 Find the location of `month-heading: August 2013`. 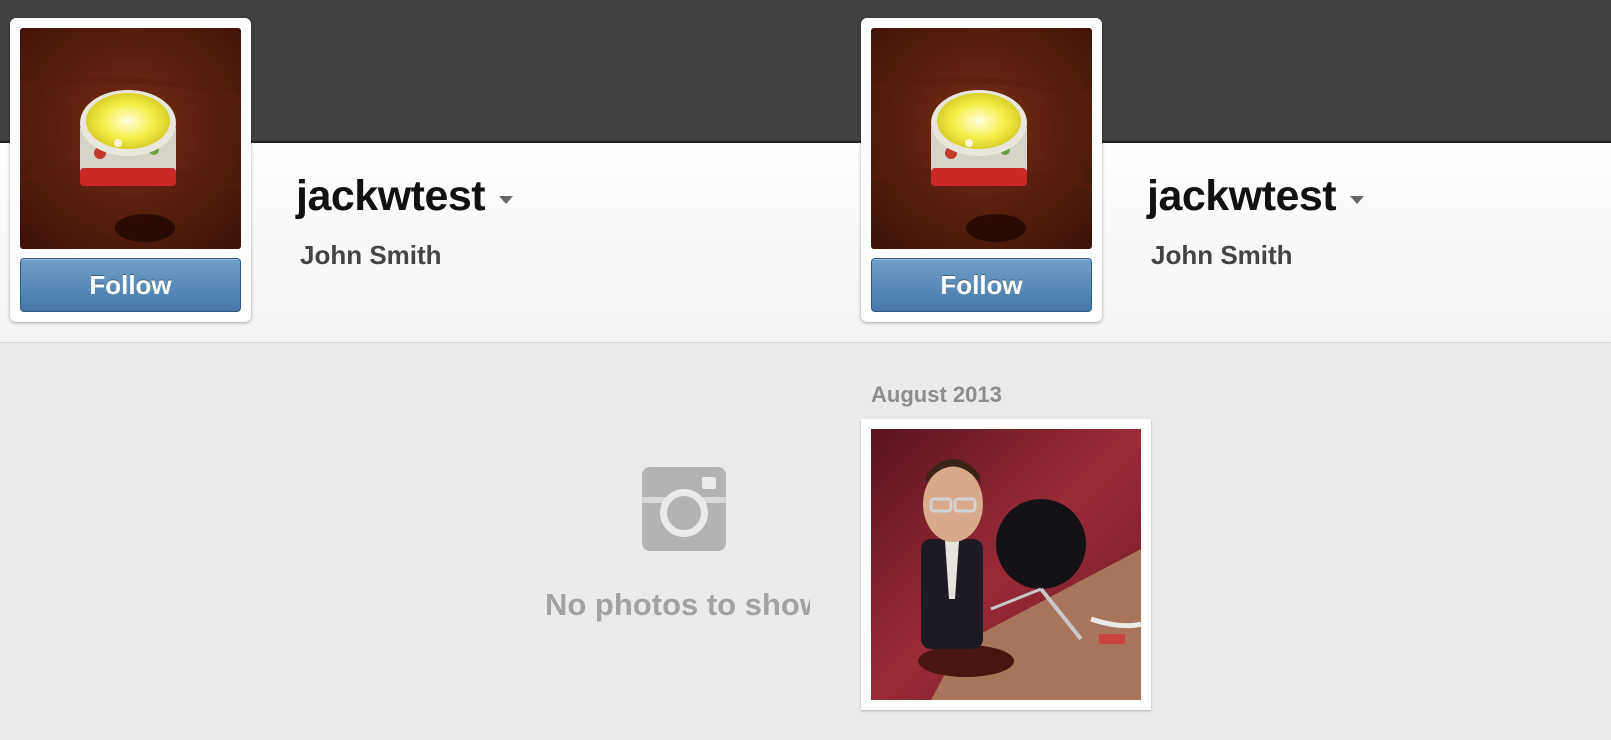

month-heading: August 2013 is located at coordinates (936, 394).